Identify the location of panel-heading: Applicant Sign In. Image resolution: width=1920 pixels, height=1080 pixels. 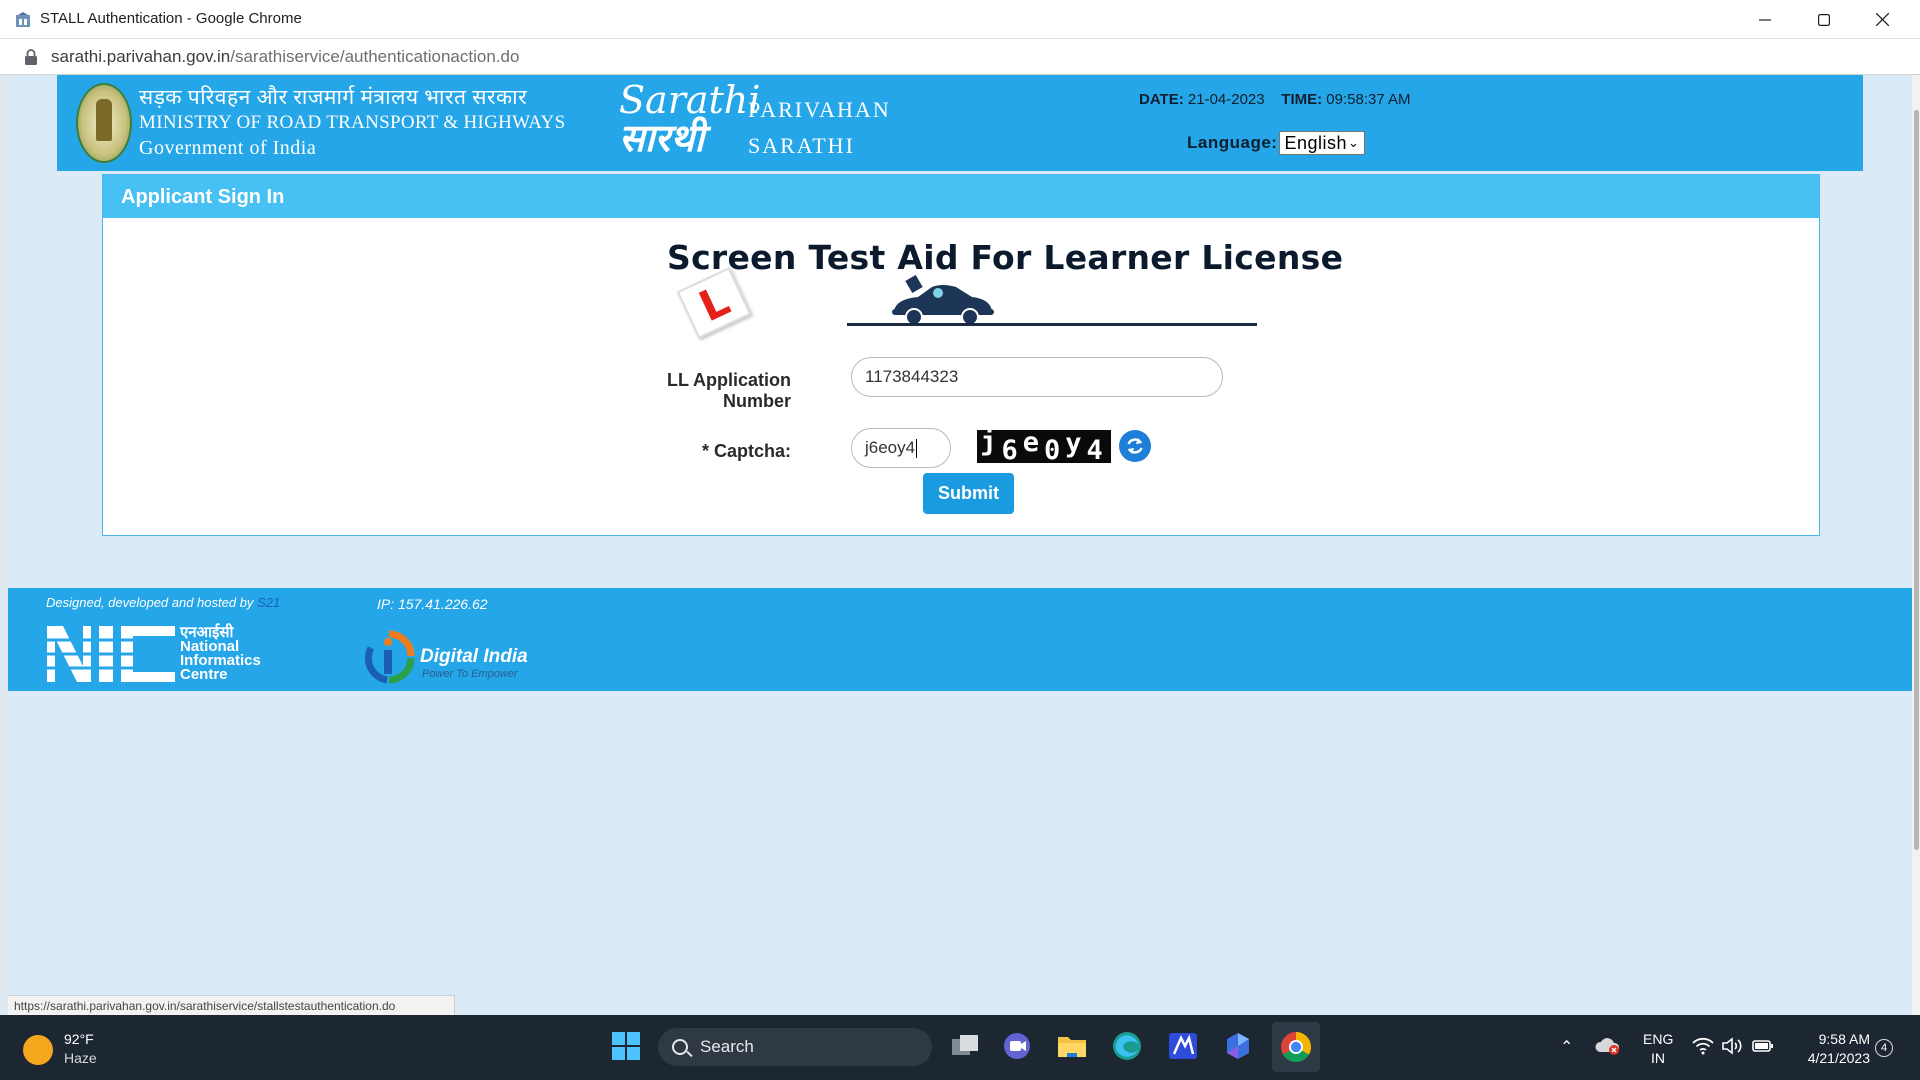
(203, 197).